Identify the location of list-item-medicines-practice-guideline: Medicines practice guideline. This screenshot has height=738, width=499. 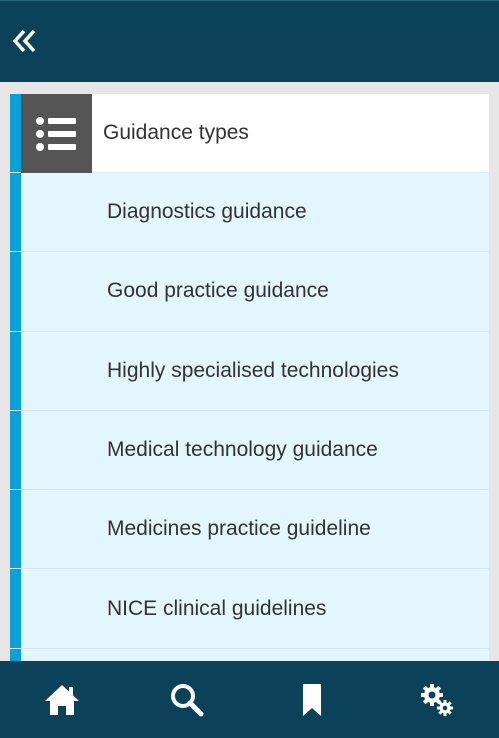
(249, 530).